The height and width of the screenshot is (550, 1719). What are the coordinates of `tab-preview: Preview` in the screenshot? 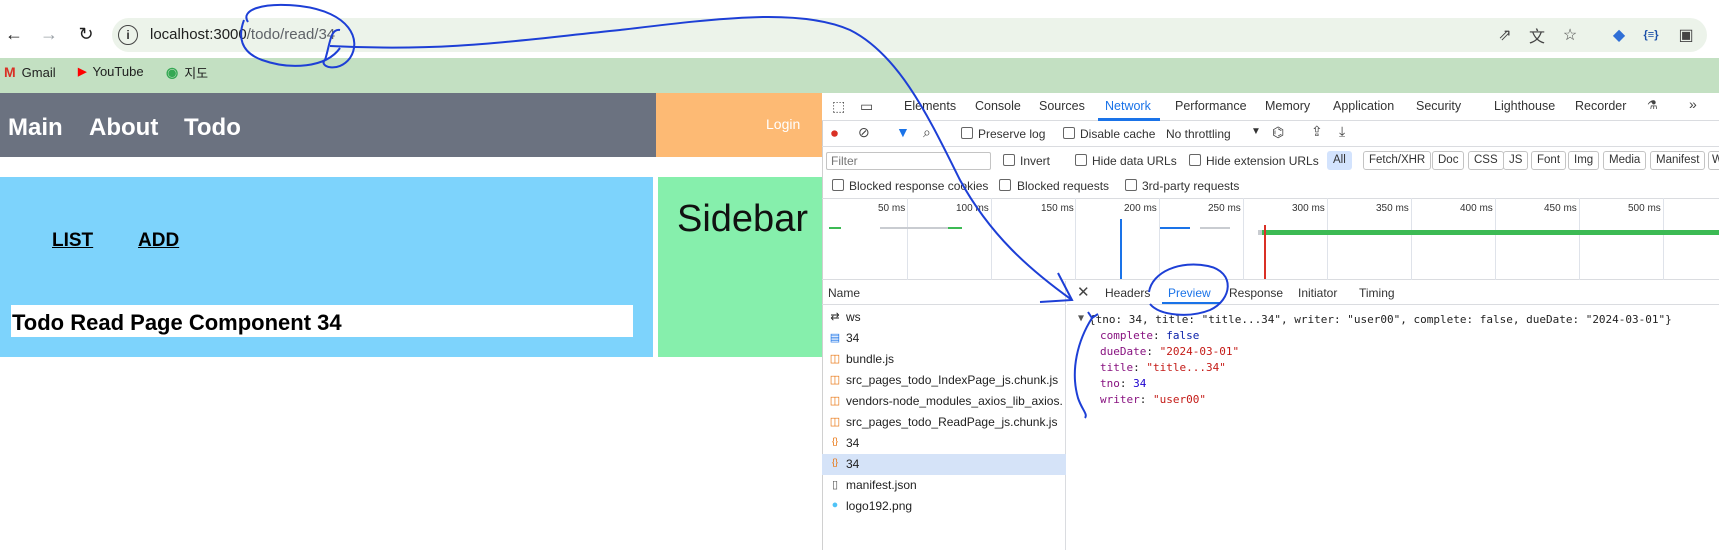 It's located at (1189, 293).